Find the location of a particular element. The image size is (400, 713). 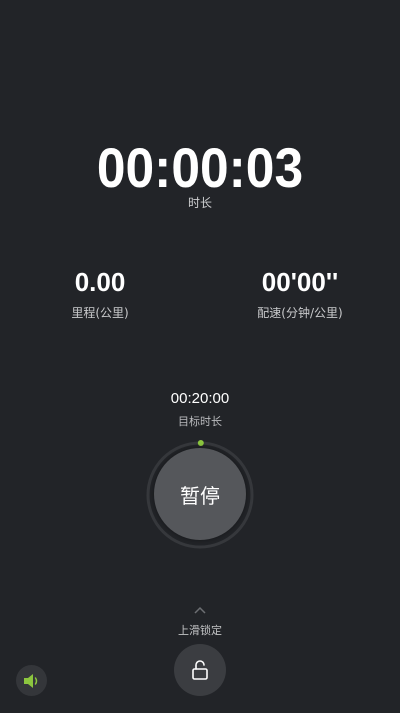

pause-button: 暂停 is located at coordinates (200, 494).